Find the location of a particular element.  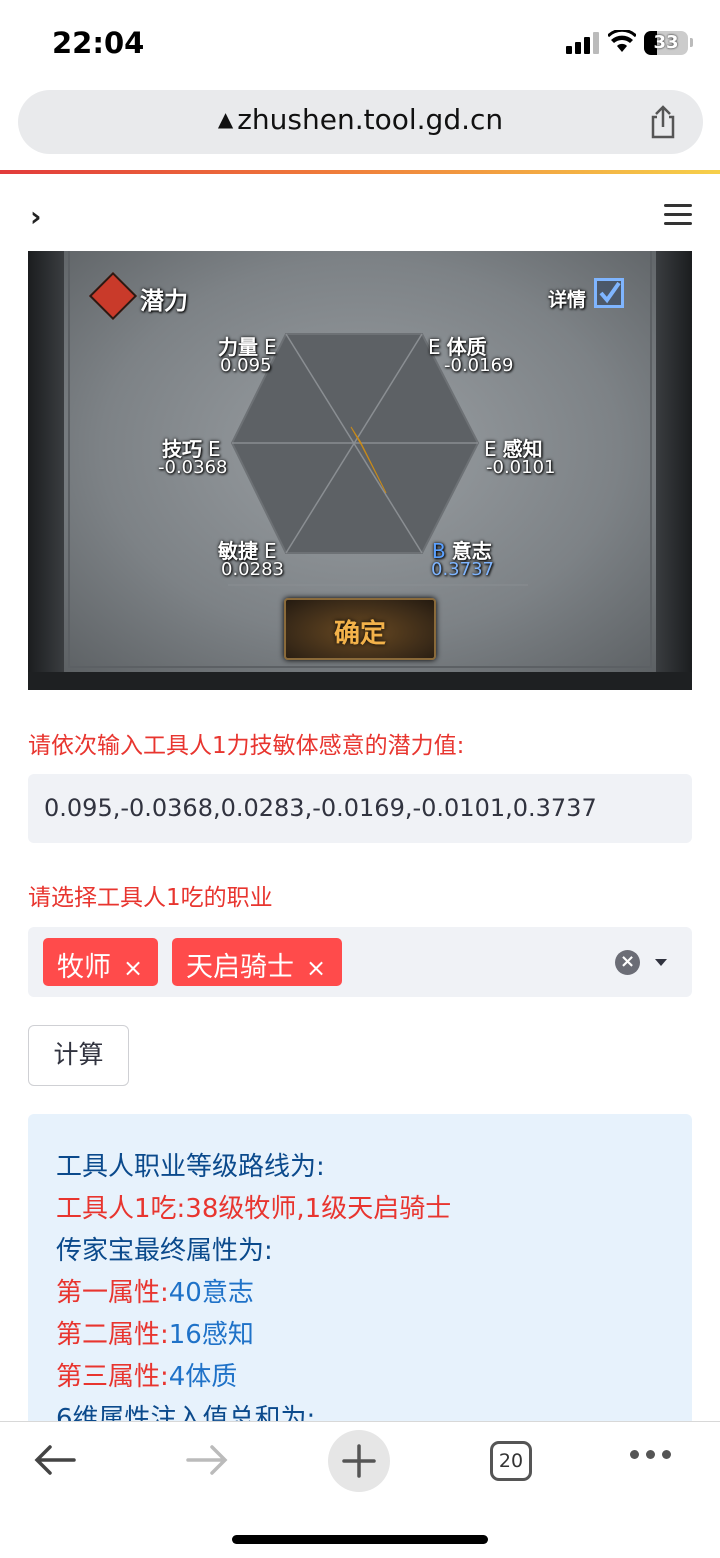

home-indicator is located at coordinates (360, 1539).